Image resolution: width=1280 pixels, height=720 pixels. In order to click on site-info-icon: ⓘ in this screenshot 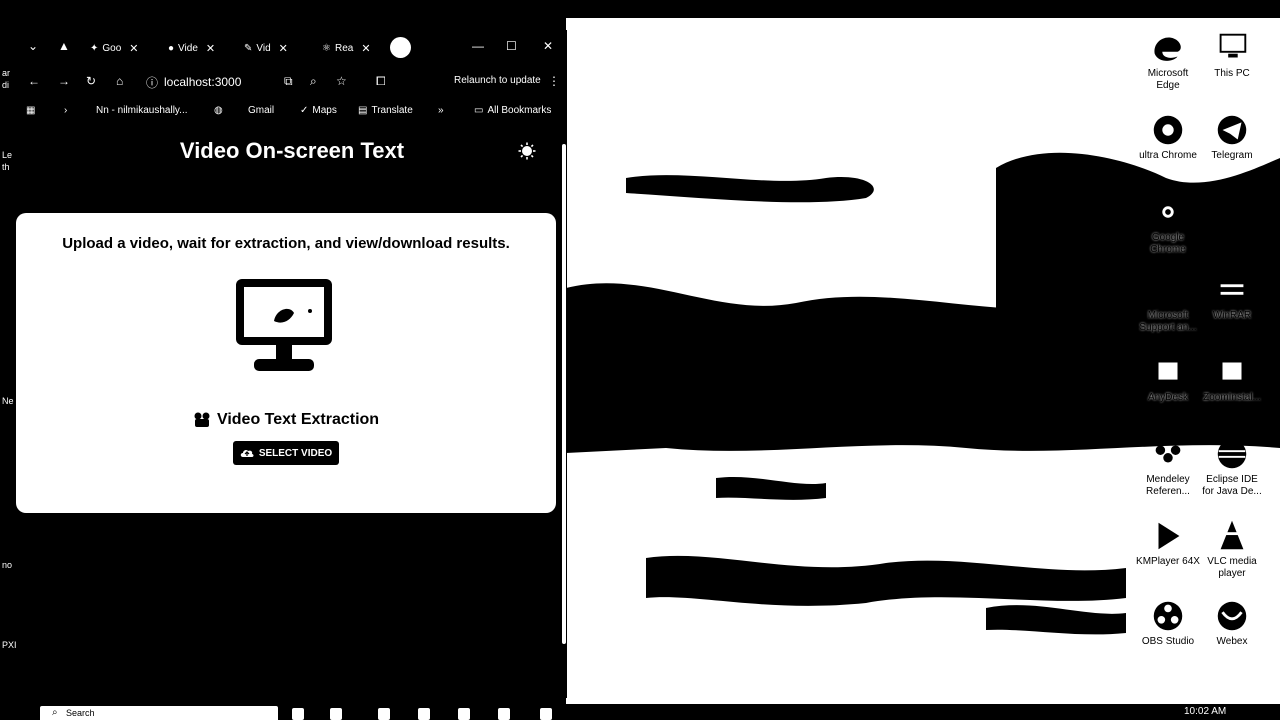, I will do `click(152, 82)`.